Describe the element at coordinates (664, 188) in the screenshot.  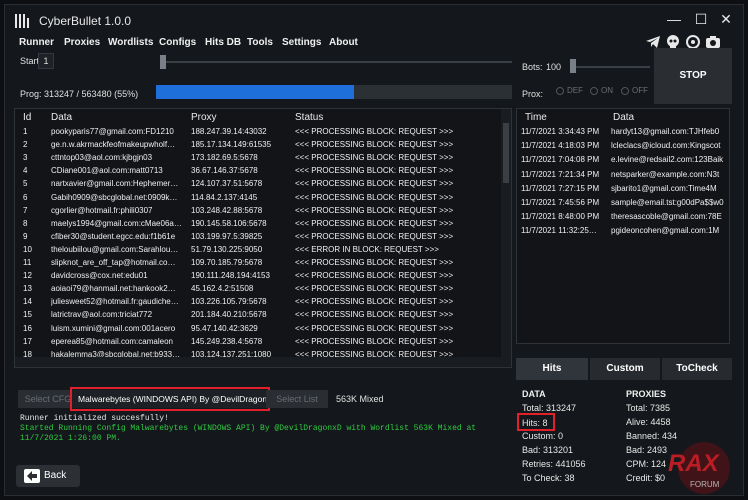
I see `hit-data: sjbarito1@gmail.com:Time4M` at that location.